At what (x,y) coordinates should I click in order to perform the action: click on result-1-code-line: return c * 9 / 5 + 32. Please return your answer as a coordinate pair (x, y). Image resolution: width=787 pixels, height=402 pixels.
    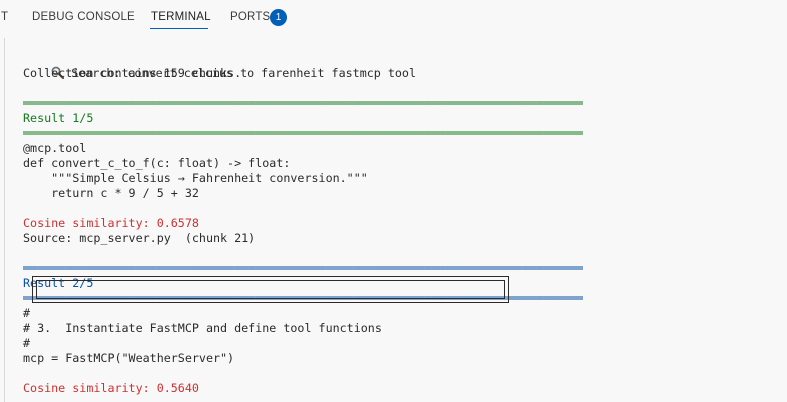
    Looking at the image, I should click on (111, 193).